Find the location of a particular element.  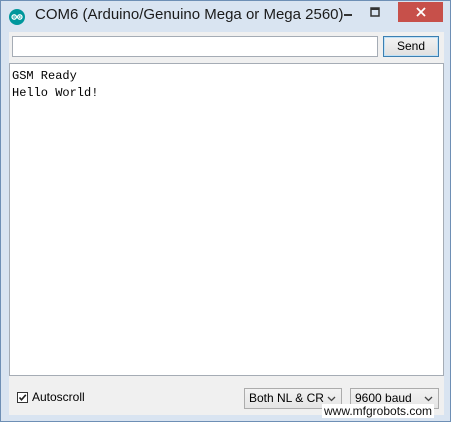

baud-rate-value: 9600 baud is located at coordinates (383, 398).